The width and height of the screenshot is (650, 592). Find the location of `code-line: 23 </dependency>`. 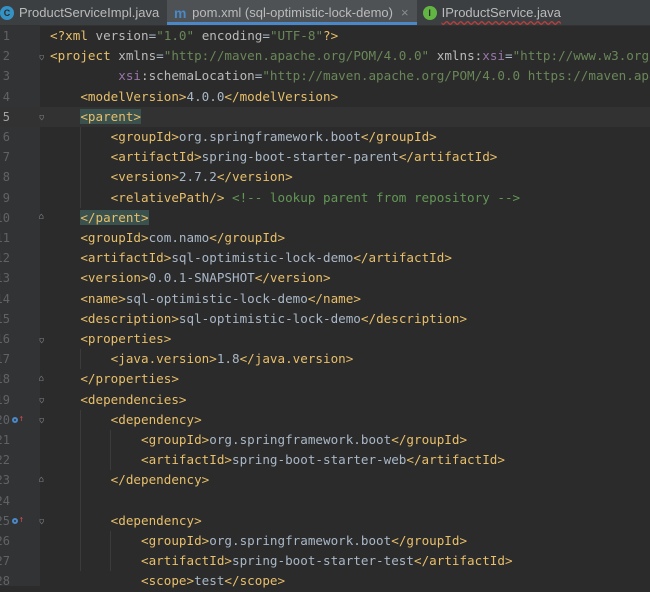

code-line: 23 </dependency> is located at coordinates (325, 480).